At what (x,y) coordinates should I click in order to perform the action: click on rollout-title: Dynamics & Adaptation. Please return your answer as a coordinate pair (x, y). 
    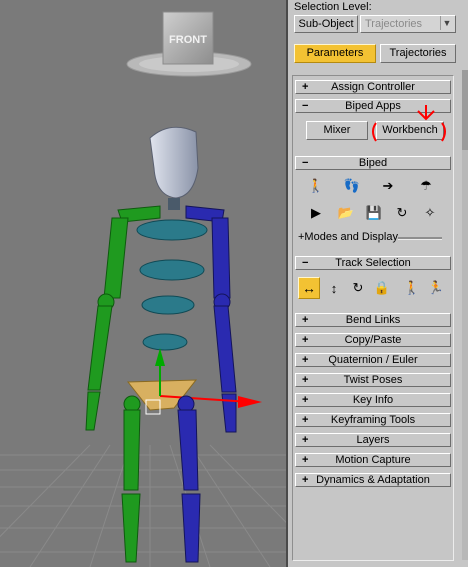
    Looking at the image, I should click on (373, 480).